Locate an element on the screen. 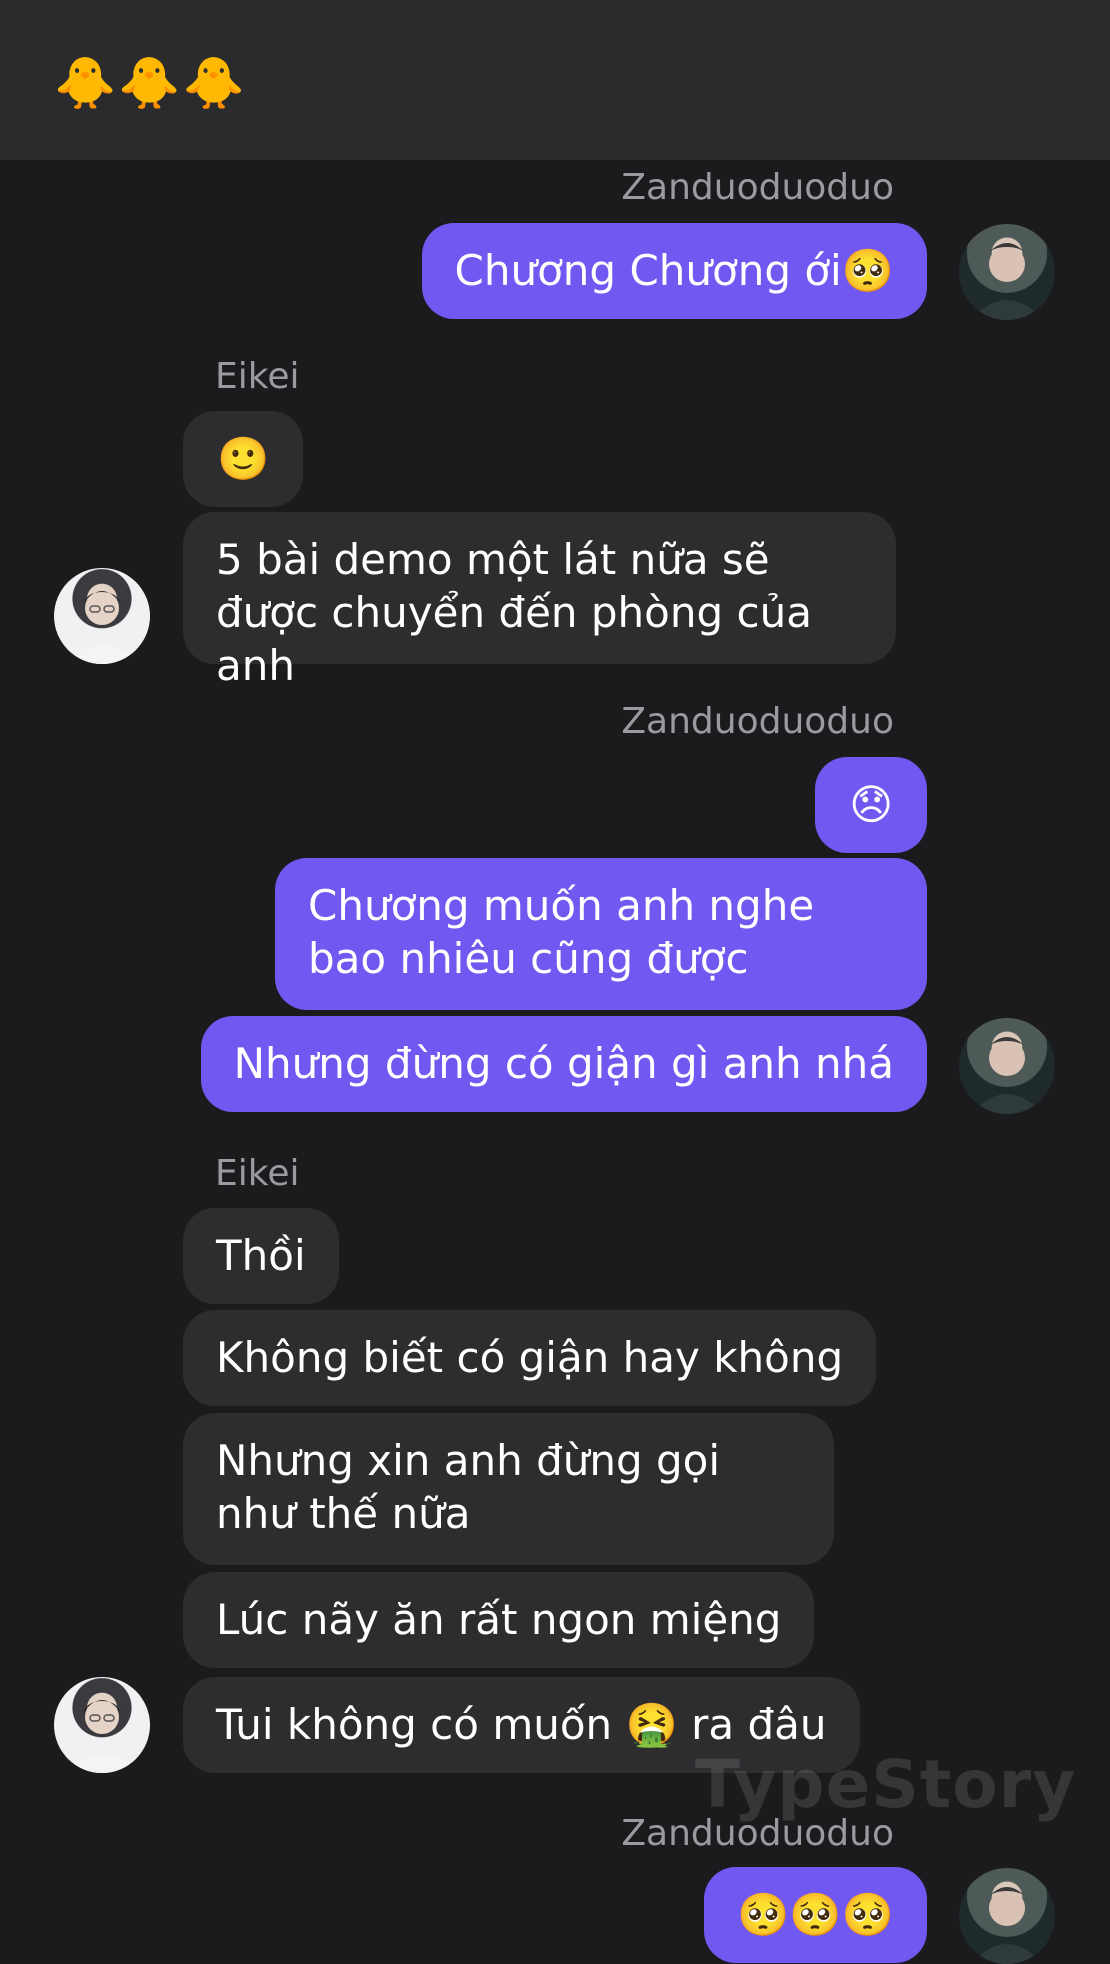 The width and height of the screenshot is (1110, 1964). chat-title: 🐥🐥🐥 is located at coordinates (150, 83).